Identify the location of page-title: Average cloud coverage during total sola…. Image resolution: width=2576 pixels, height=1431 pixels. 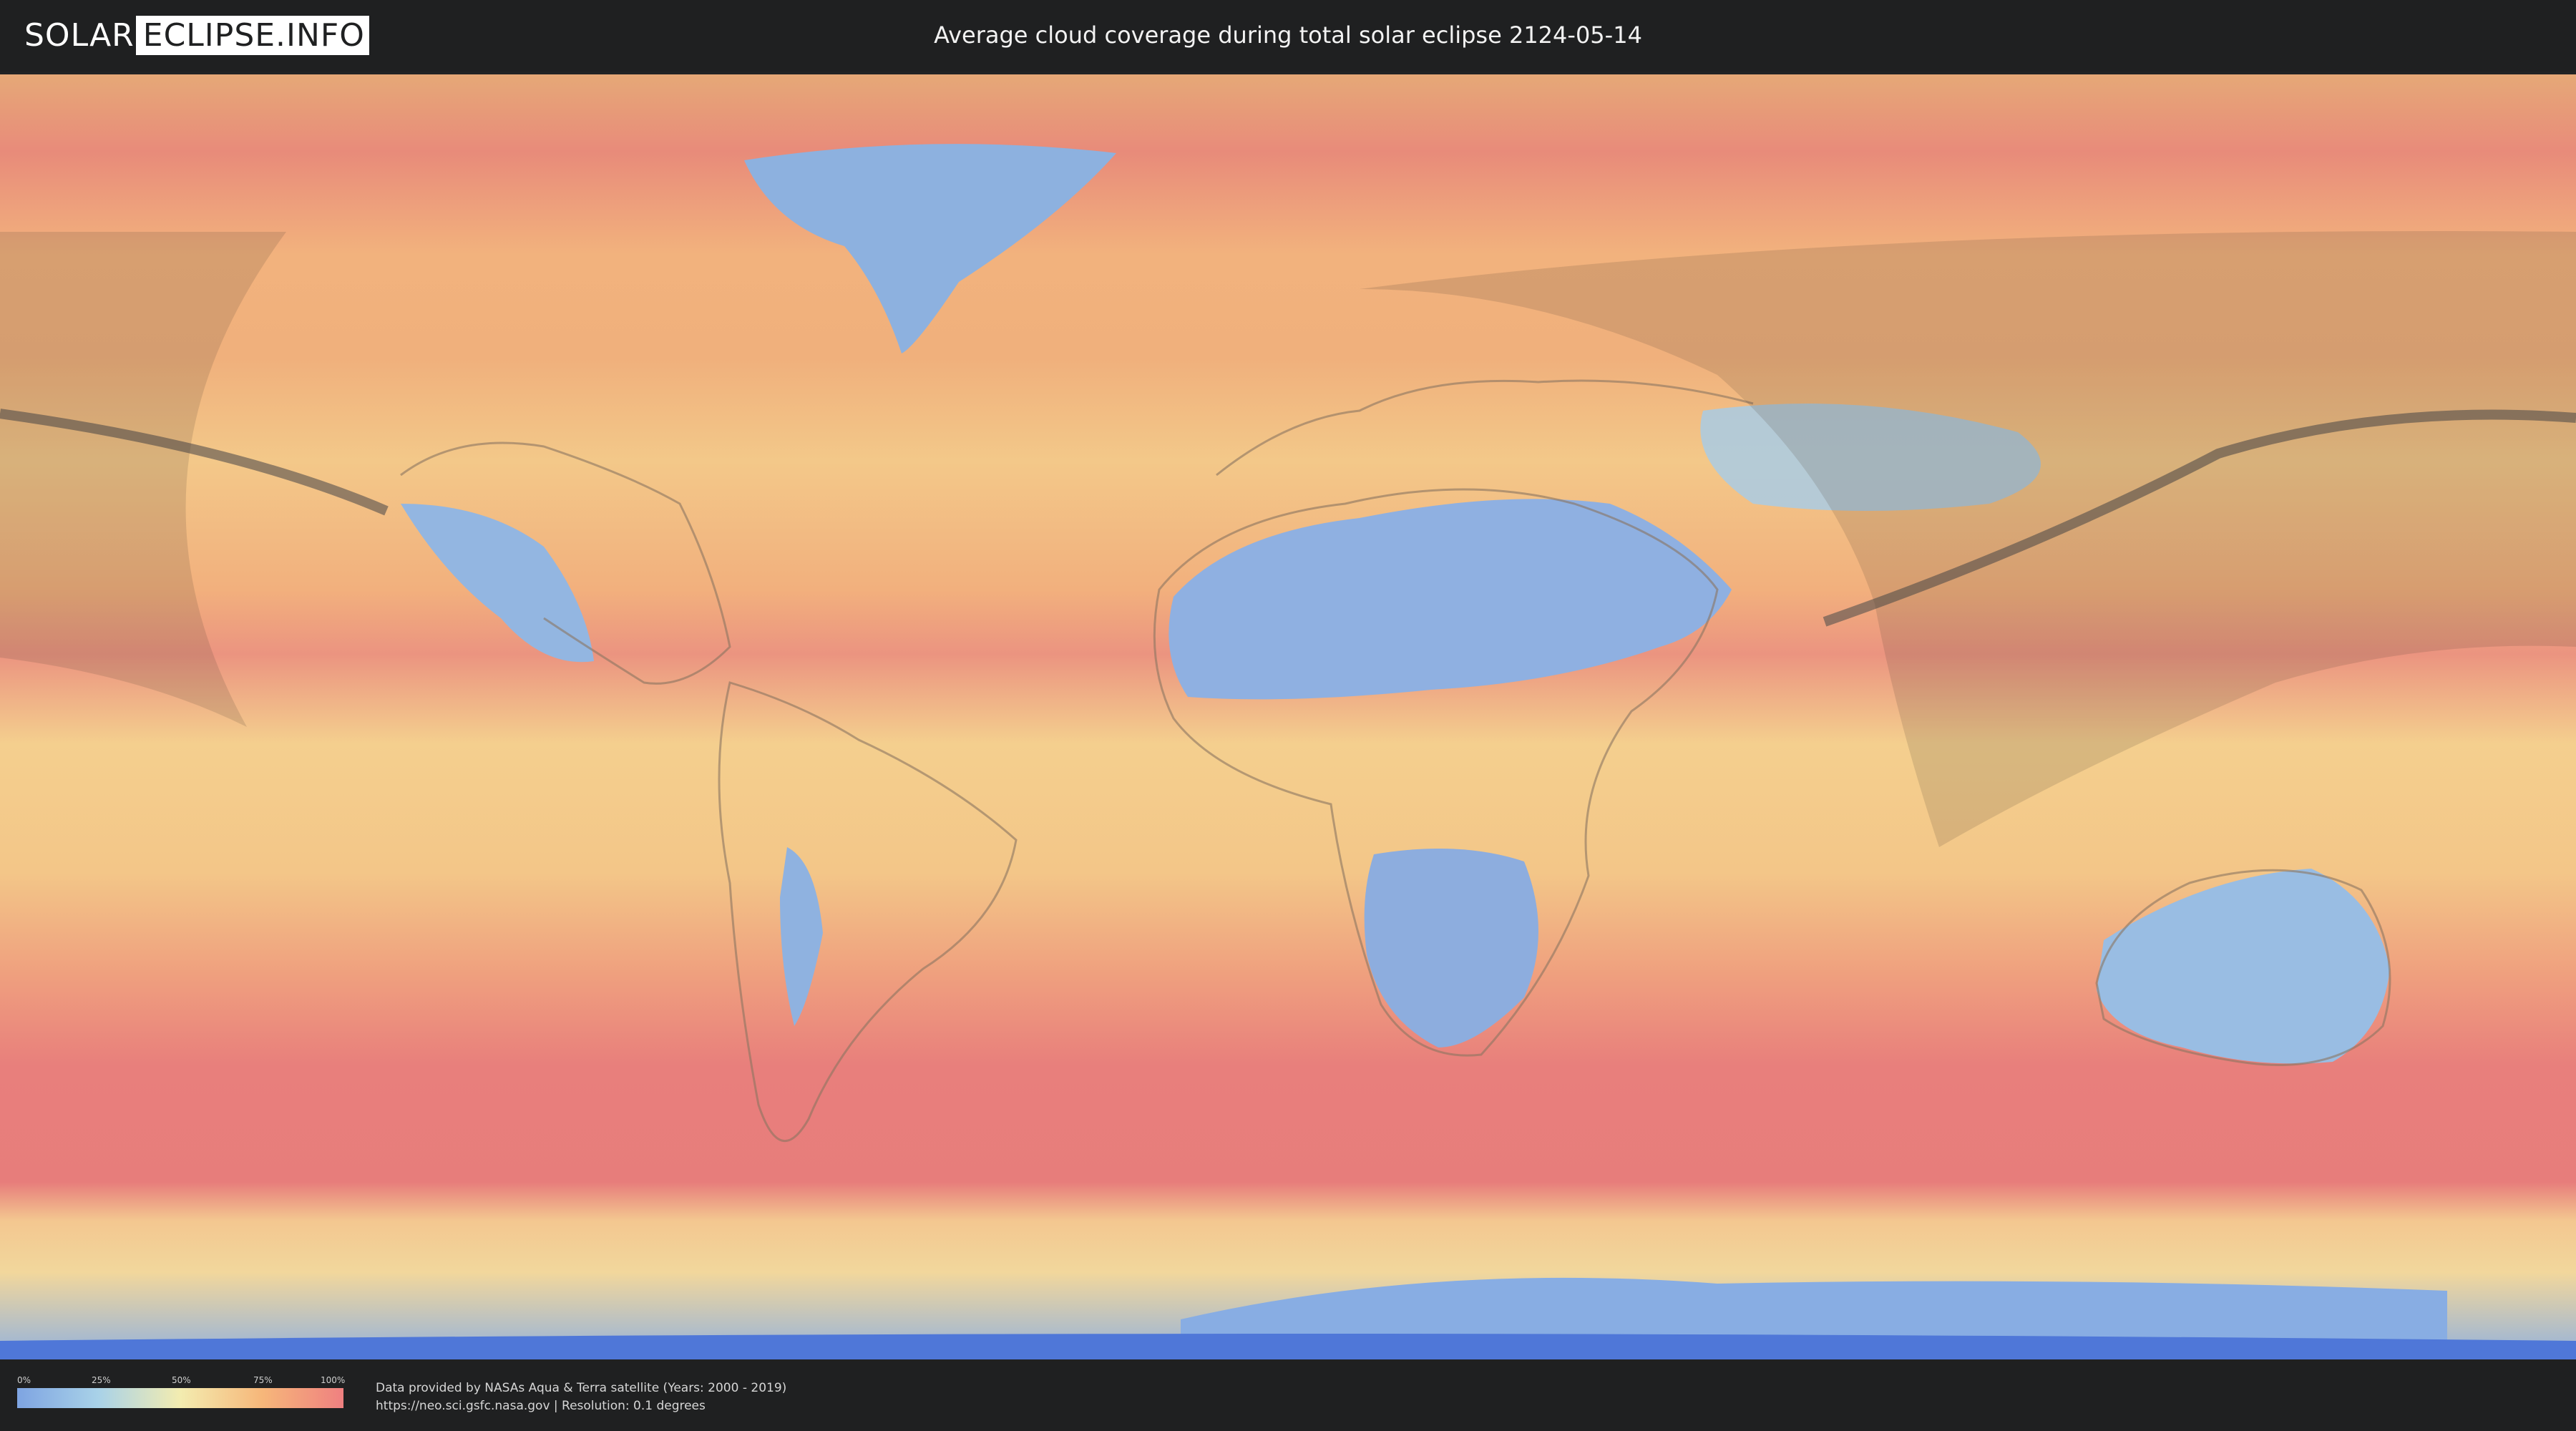
(1288, 35).